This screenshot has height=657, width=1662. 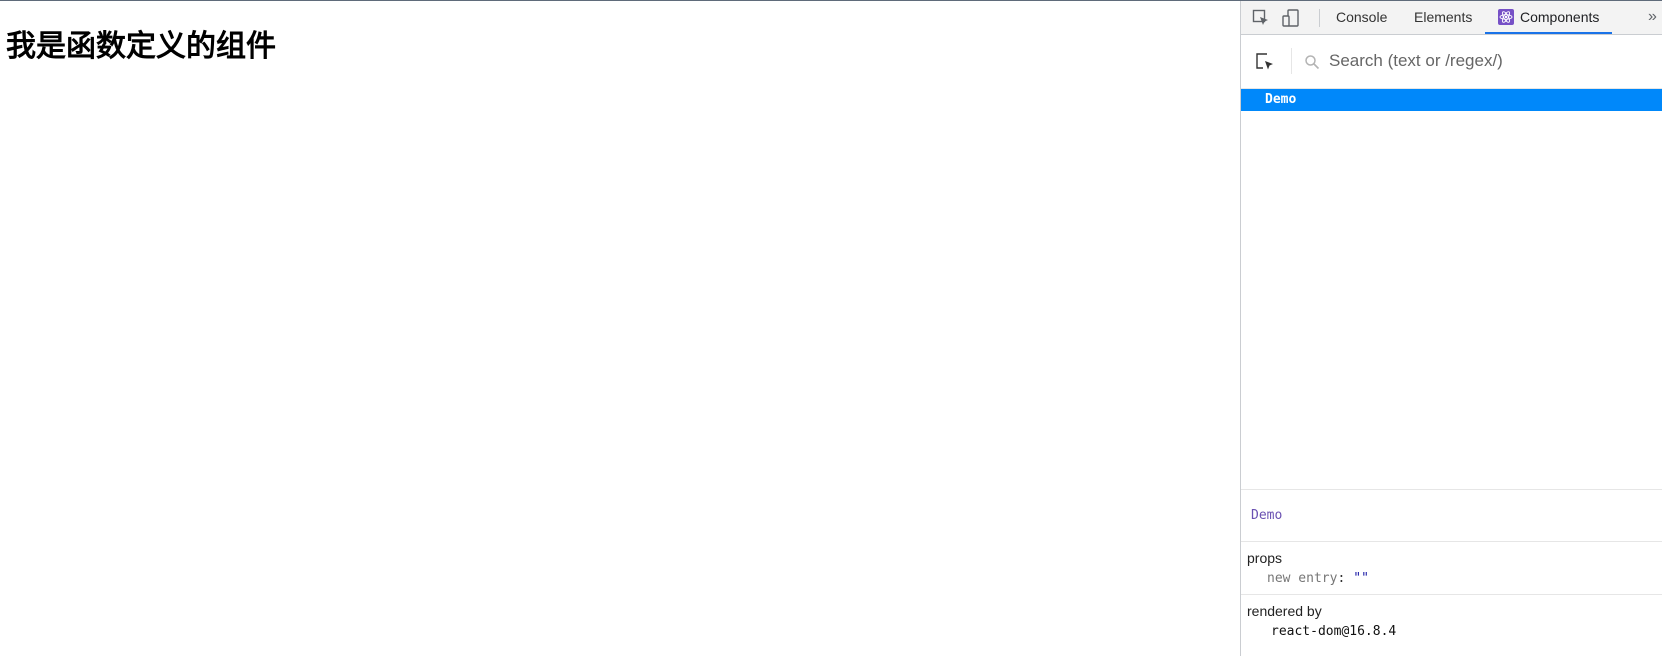 I want to click on component-search-bar, so click(x=1451, y=62).